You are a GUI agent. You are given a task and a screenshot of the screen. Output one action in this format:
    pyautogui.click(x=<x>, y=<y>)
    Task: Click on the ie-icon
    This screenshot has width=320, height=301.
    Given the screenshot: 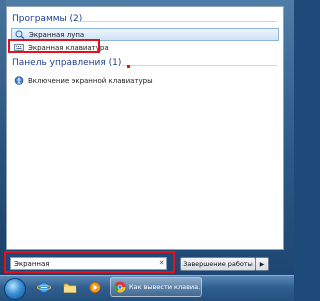 What is the action you would take?
    pyautogui.click(x=44, y=287)
    